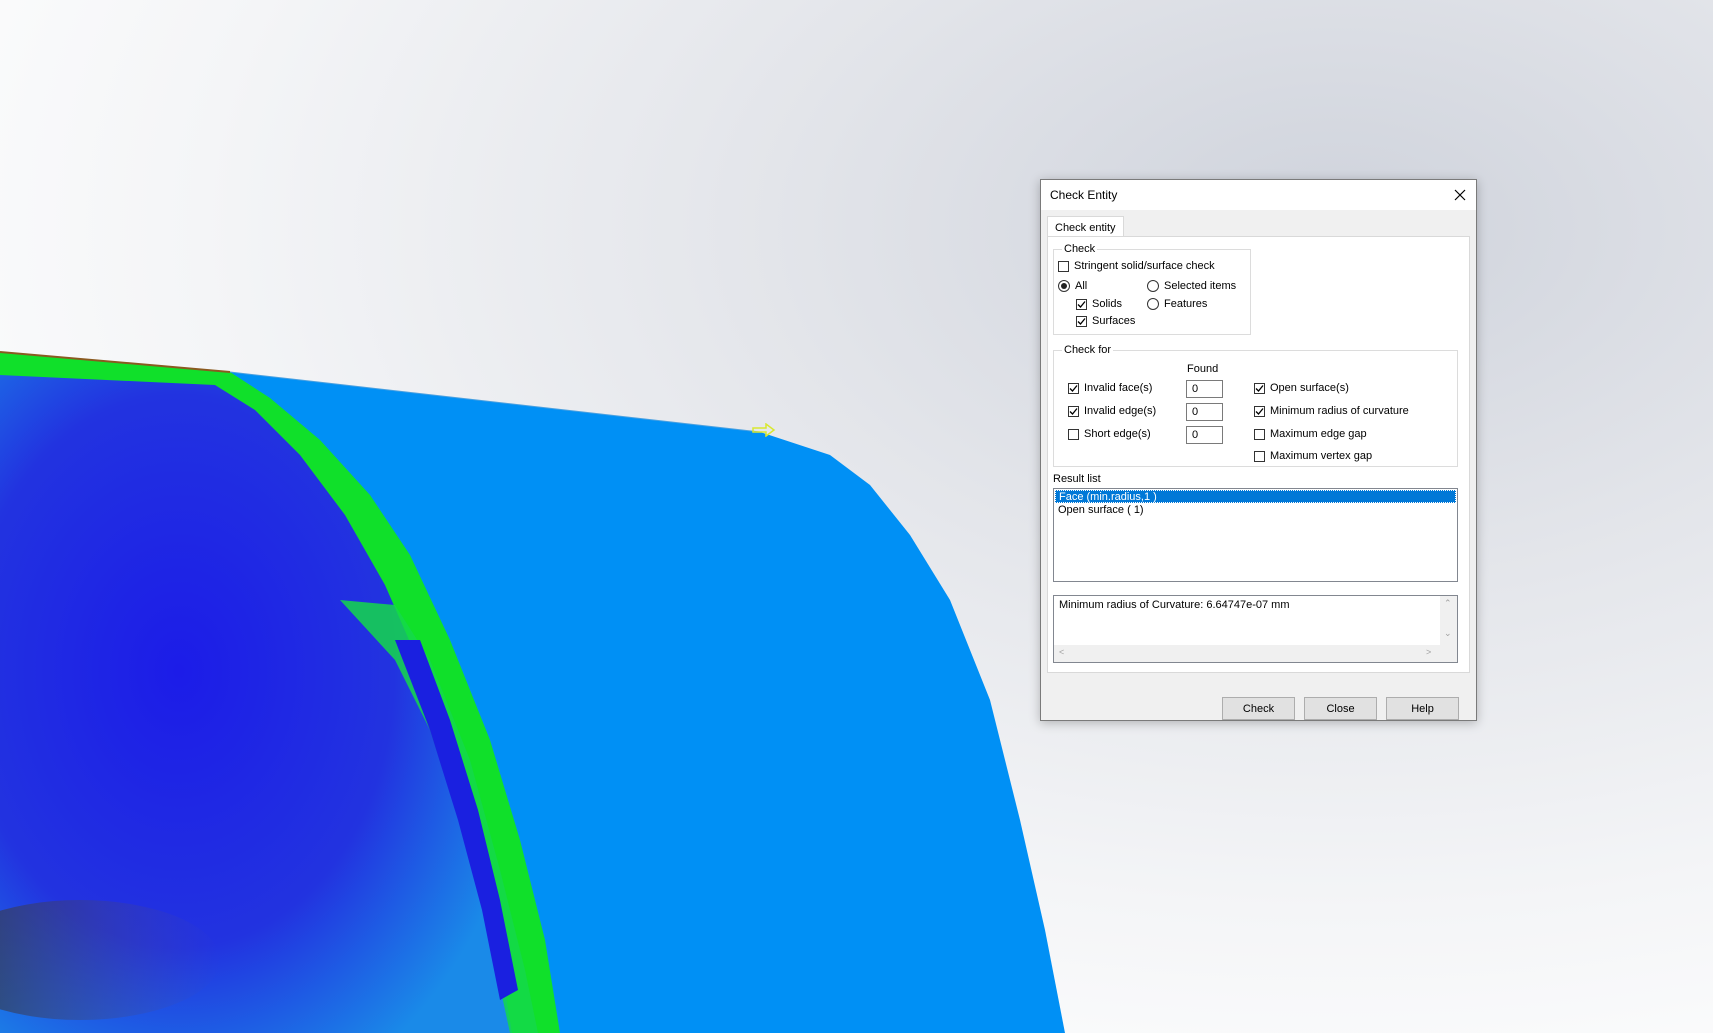  Describe the element at coordinates (1118, 388) in the screenshot. I see `invalid-faces-label: Invalid face(s)` at that location.